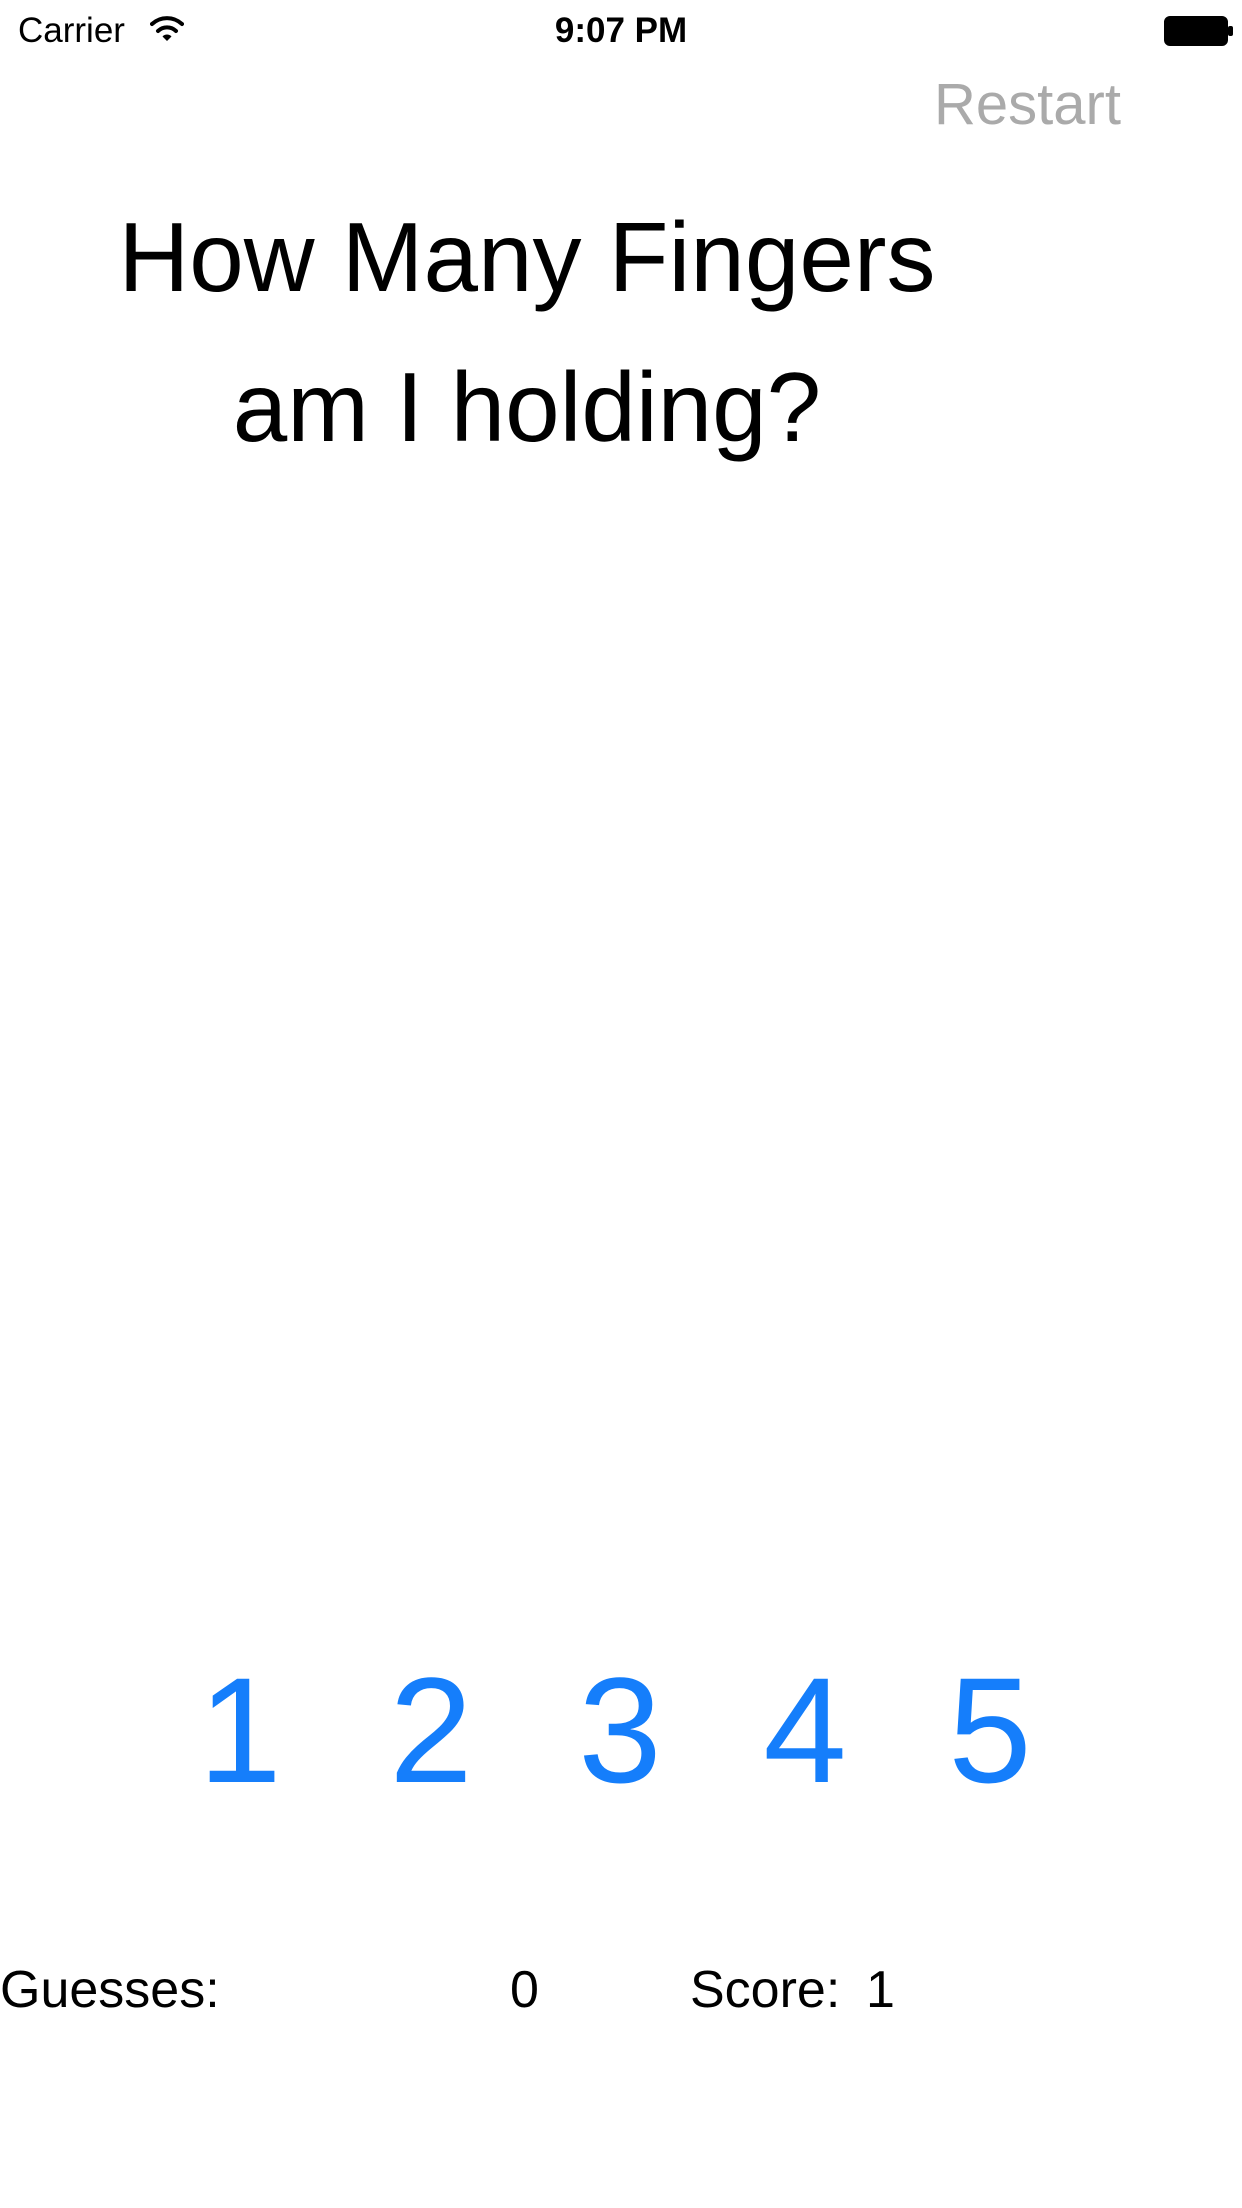  What do you see at coordinates (240, 1730) in the screenshot?
I see `guess-button-1: 1` at bounding box center [240, 1730].